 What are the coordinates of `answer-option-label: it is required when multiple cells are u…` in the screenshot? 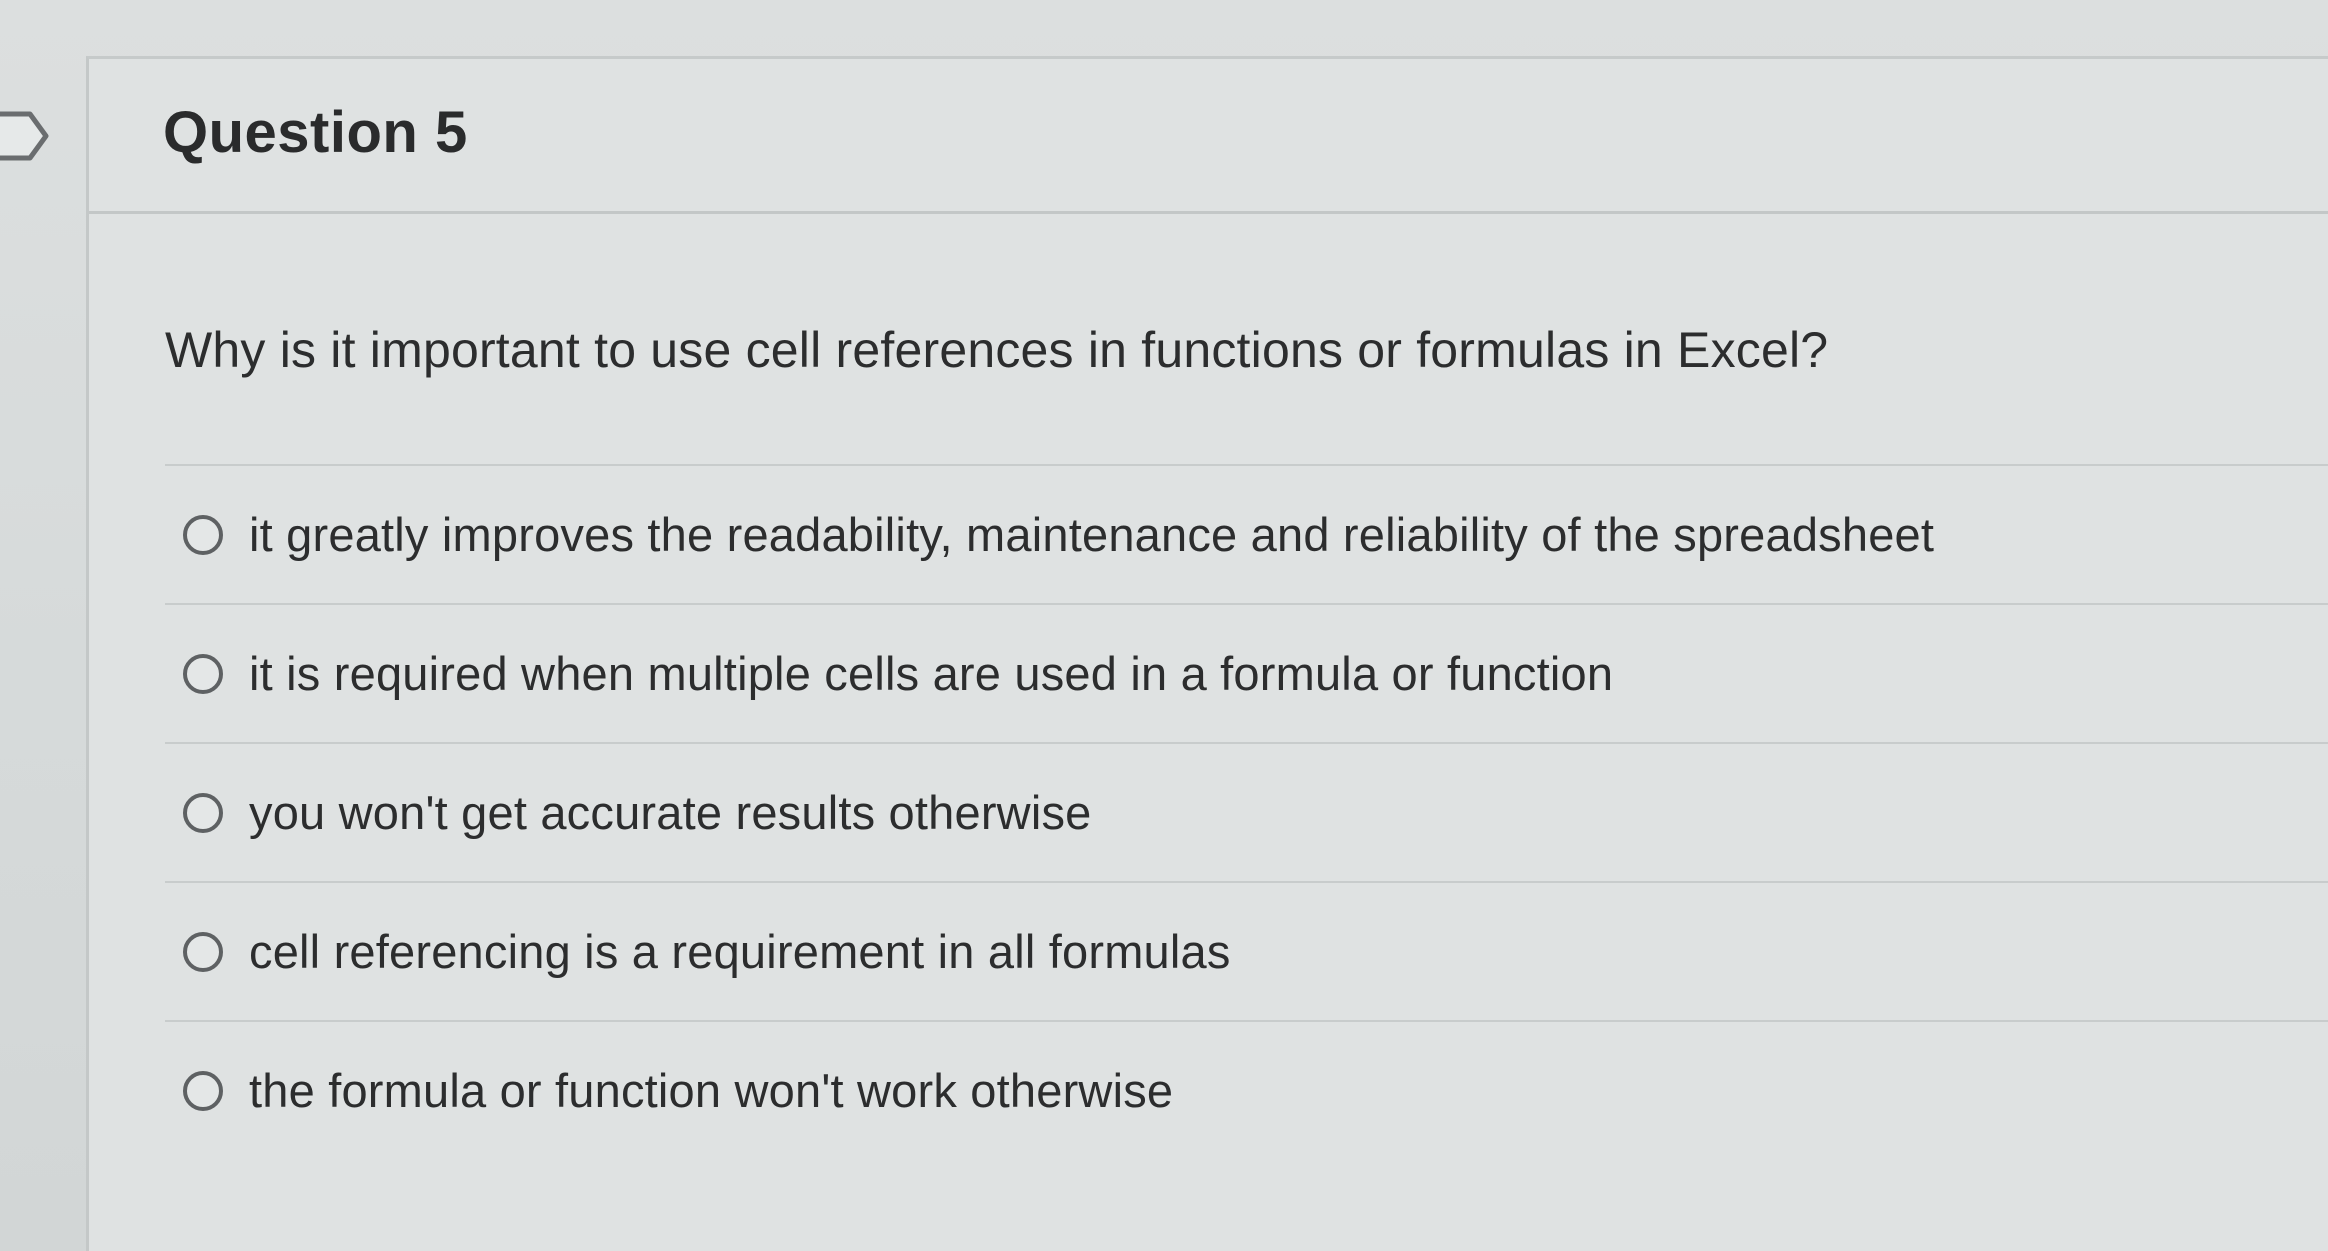 It's located at (931, 673).